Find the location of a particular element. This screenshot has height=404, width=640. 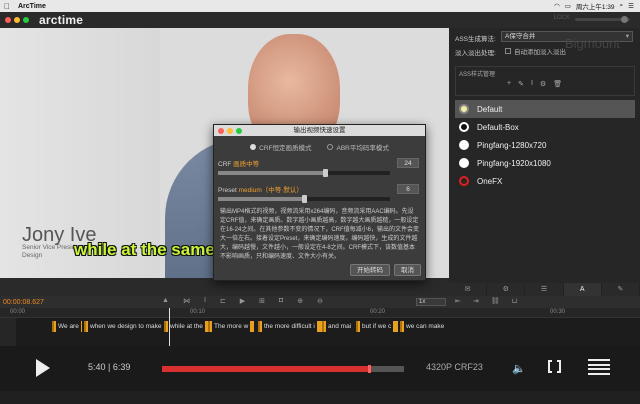

settings-style-icon: ⚙ is located at coordinates (543, 84).